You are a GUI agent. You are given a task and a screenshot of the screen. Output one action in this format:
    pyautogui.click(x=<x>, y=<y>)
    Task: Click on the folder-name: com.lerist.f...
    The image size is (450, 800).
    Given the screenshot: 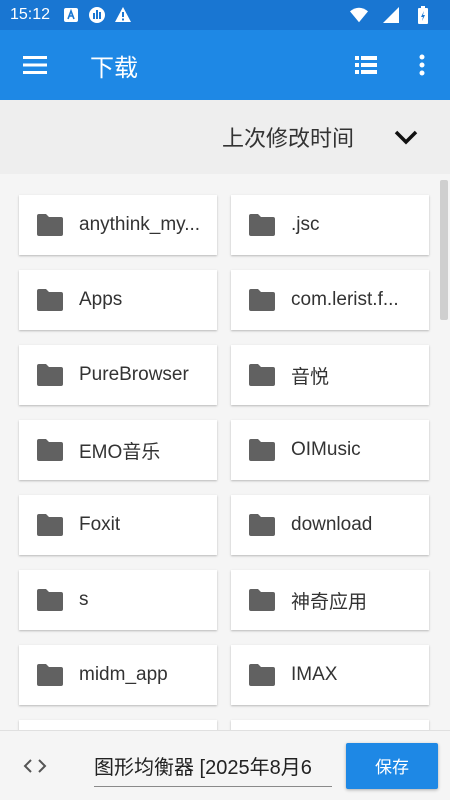 What is the action you would take?
    pyautogui.click(x=345, y=299)
    